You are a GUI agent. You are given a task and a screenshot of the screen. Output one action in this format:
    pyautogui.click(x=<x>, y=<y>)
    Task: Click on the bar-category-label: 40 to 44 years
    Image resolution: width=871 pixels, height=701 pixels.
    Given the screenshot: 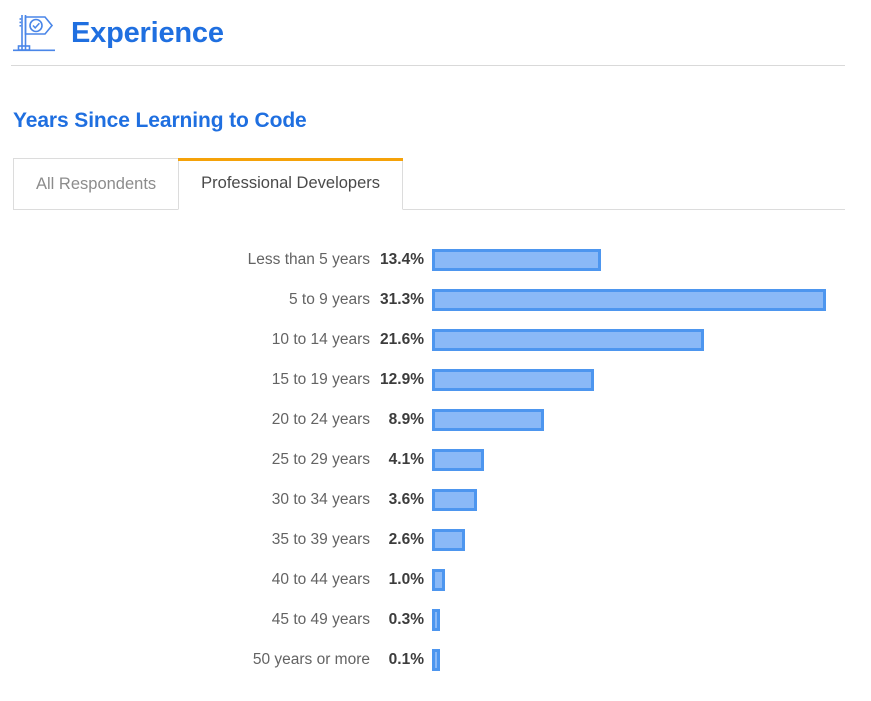 What is the action you would take?
    pyautogui.click(x=320, y=579)
    